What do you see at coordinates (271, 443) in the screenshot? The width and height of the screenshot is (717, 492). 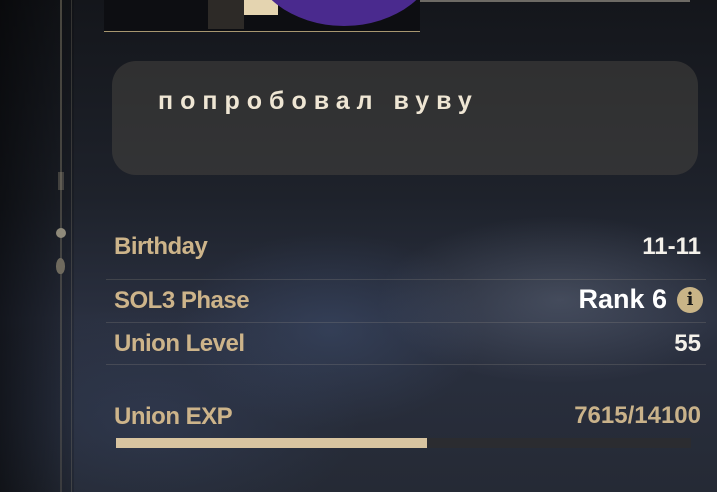 I see `union-exp-progress-fill` at bounding box center [271, 443].